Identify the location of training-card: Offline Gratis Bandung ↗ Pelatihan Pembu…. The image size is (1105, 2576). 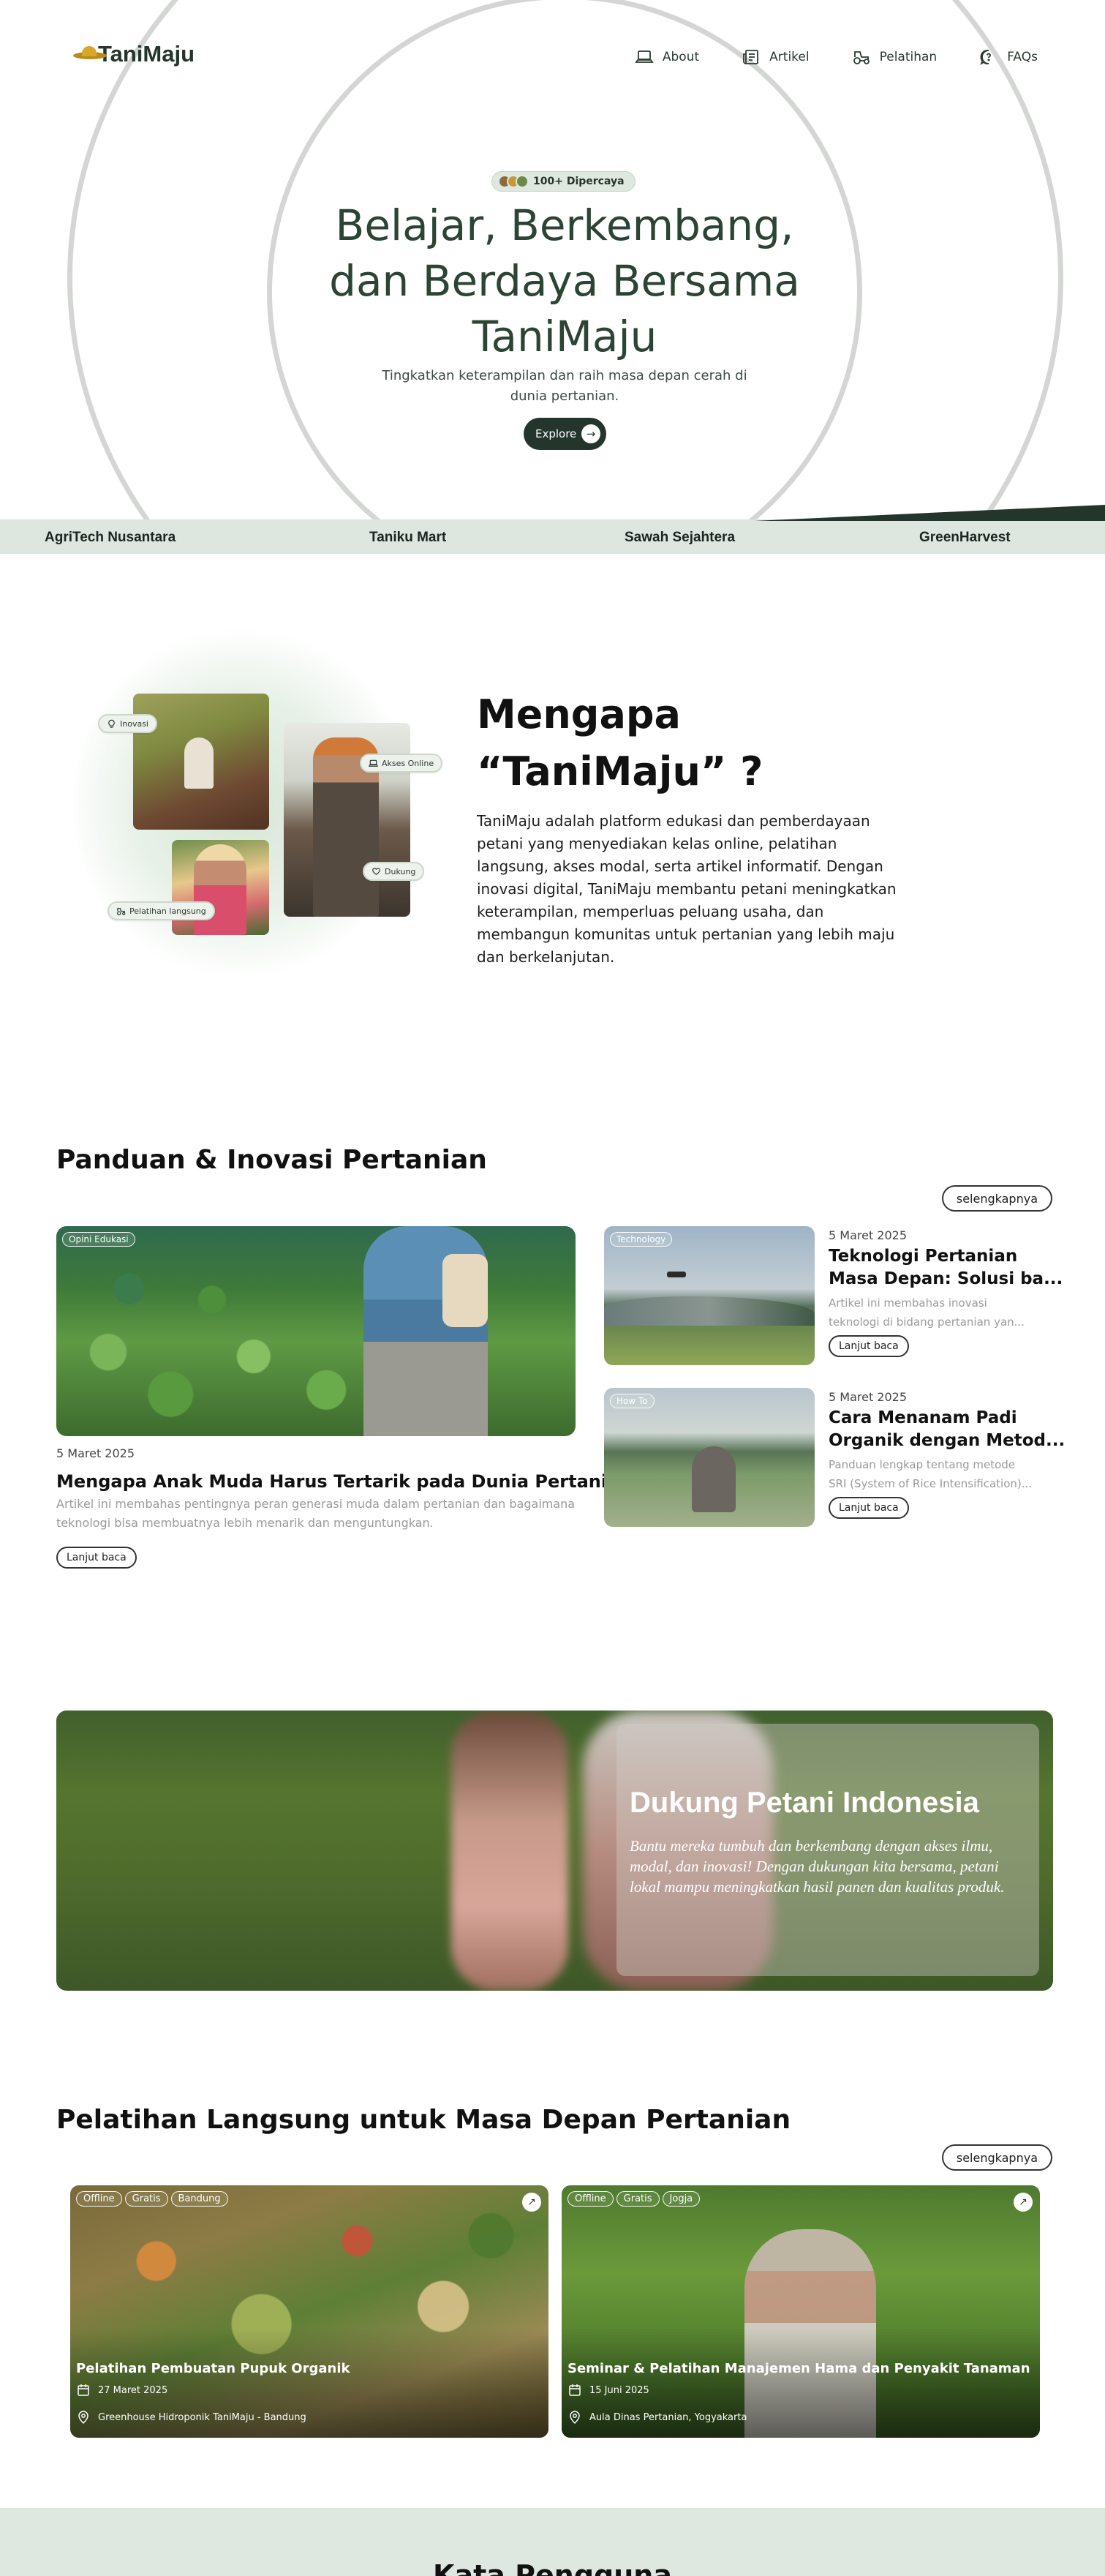
(309, 2311).